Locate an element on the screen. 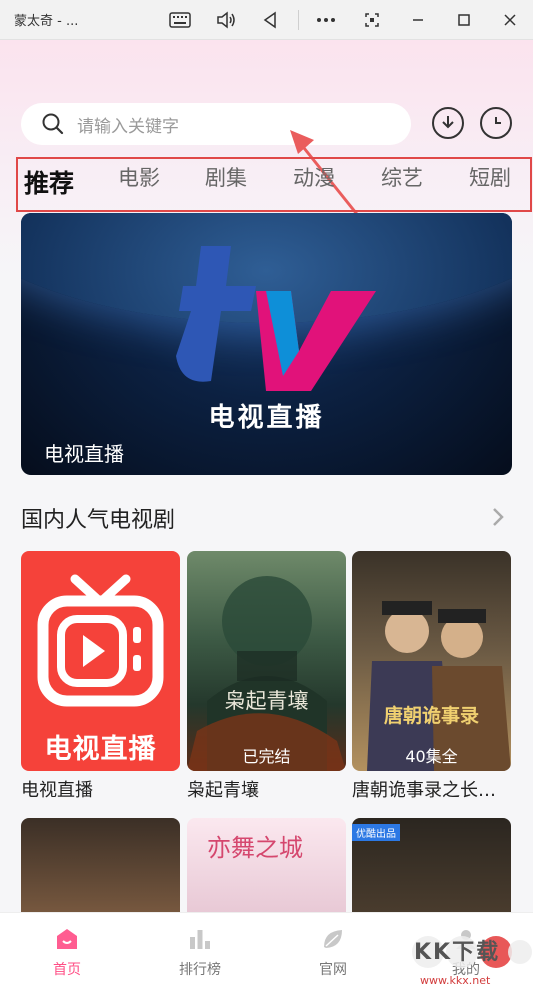 The width and height of the screenshot is (533, 988). titlebar-divider is located at coordinates (298, 20).